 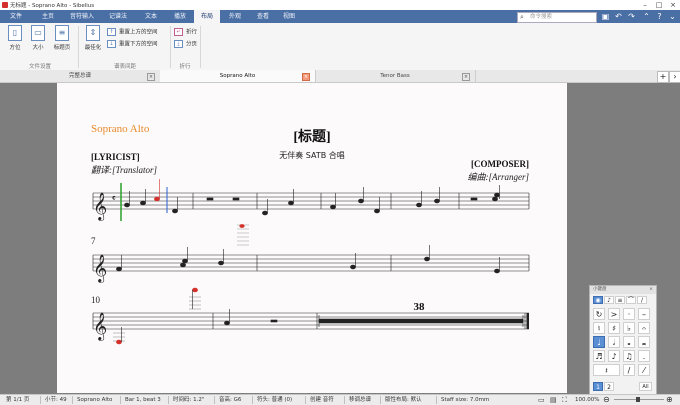 I want to click on size-button: ▭ 大小, so click(x=38, y=41).